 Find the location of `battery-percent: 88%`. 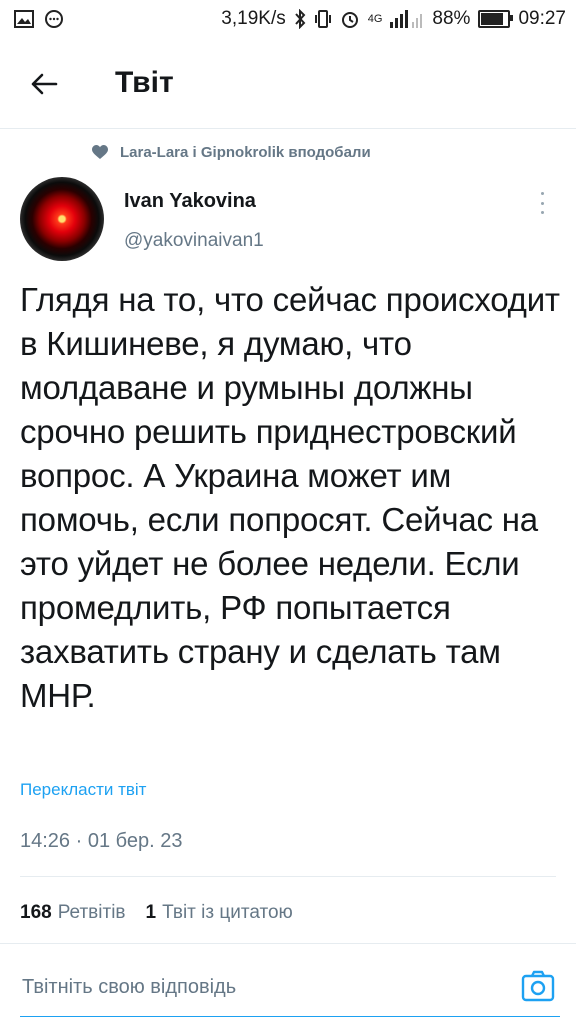

battery-percent: 88% is located at coordinates (451, 18).